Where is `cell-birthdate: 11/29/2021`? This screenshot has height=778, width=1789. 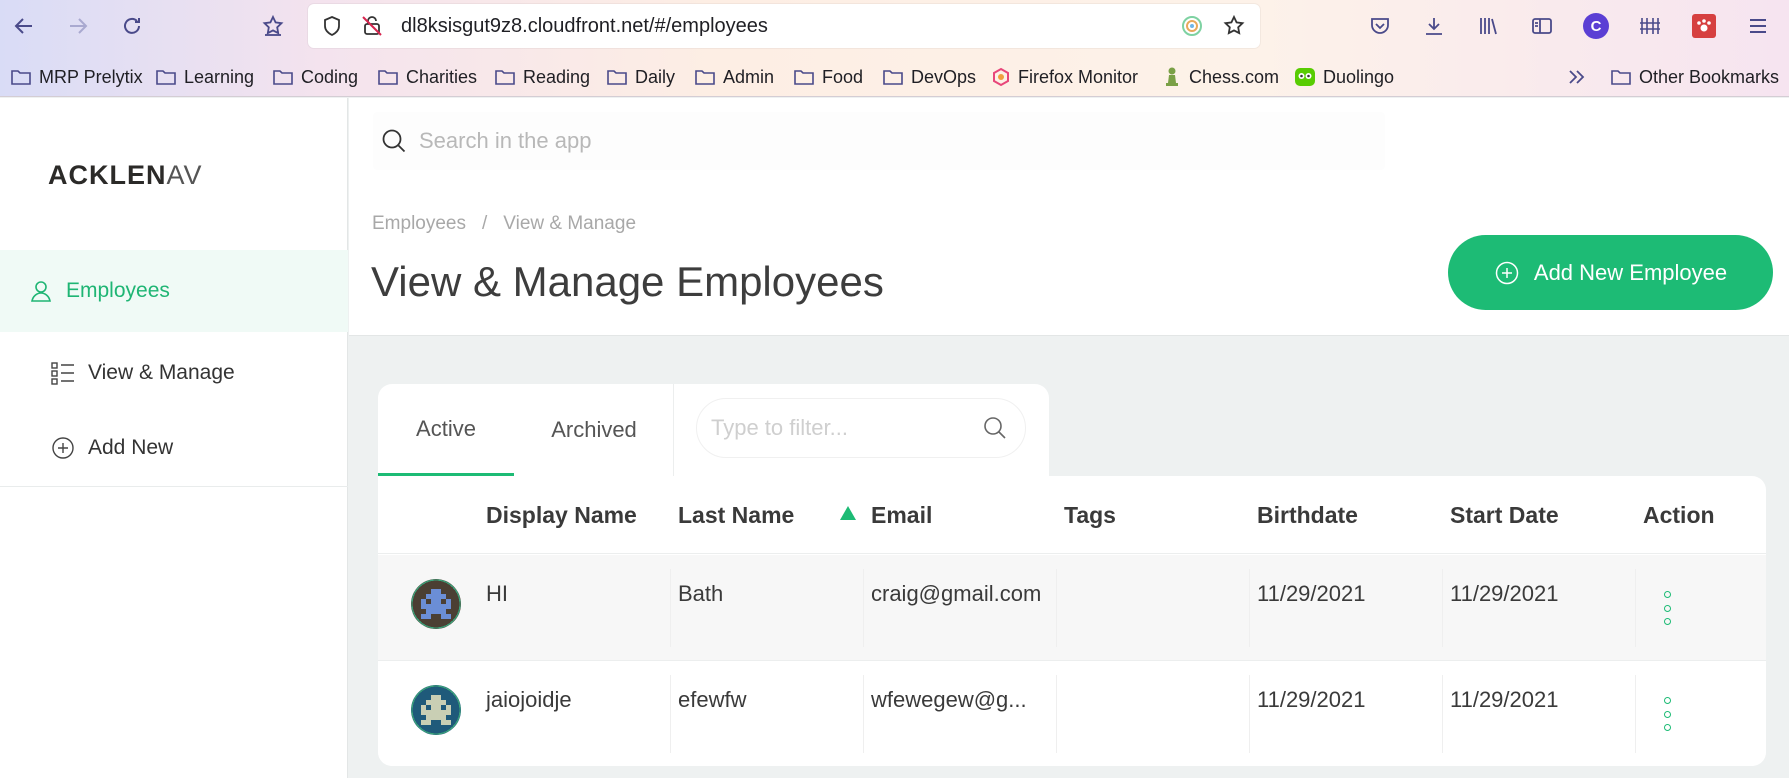 cell-birthdate: 11/29/2021 is located at coordinates (1311, 699).